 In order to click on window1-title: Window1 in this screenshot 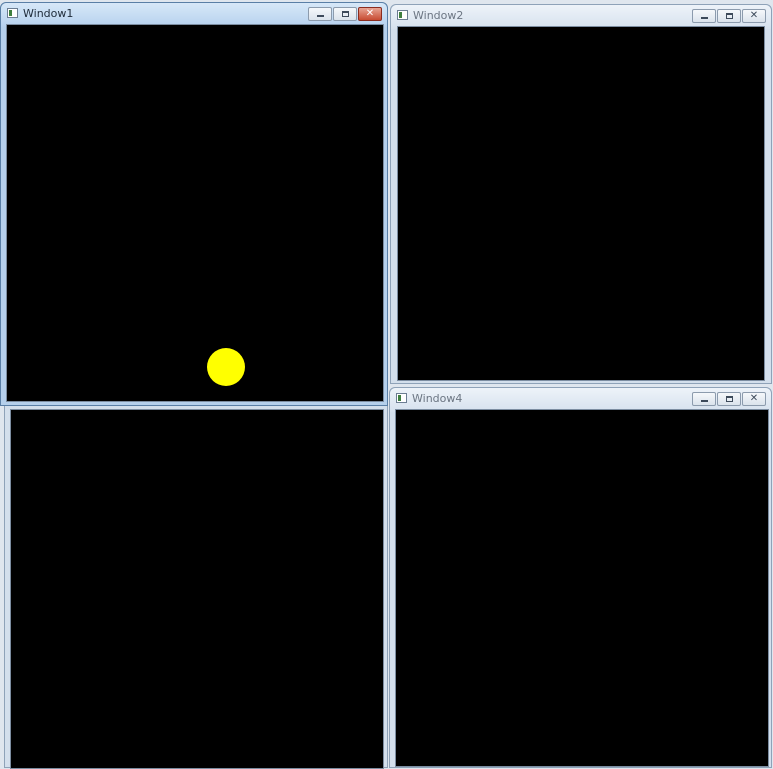, I will do `click(48, 13)`.